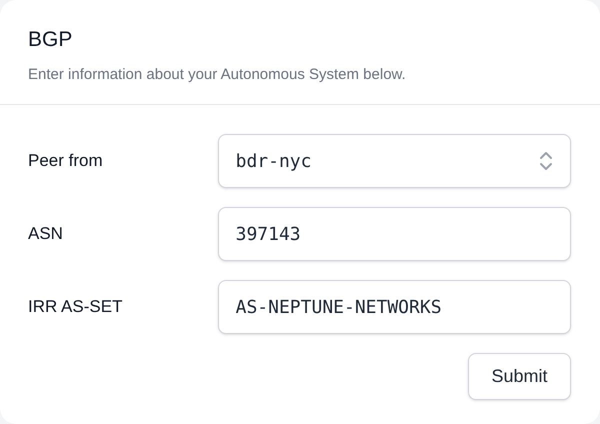  What do you see at coordinates (75, 307) in the screenshot?
I see `field-label: IRR AS-SET` at bounding box center [75, 307].